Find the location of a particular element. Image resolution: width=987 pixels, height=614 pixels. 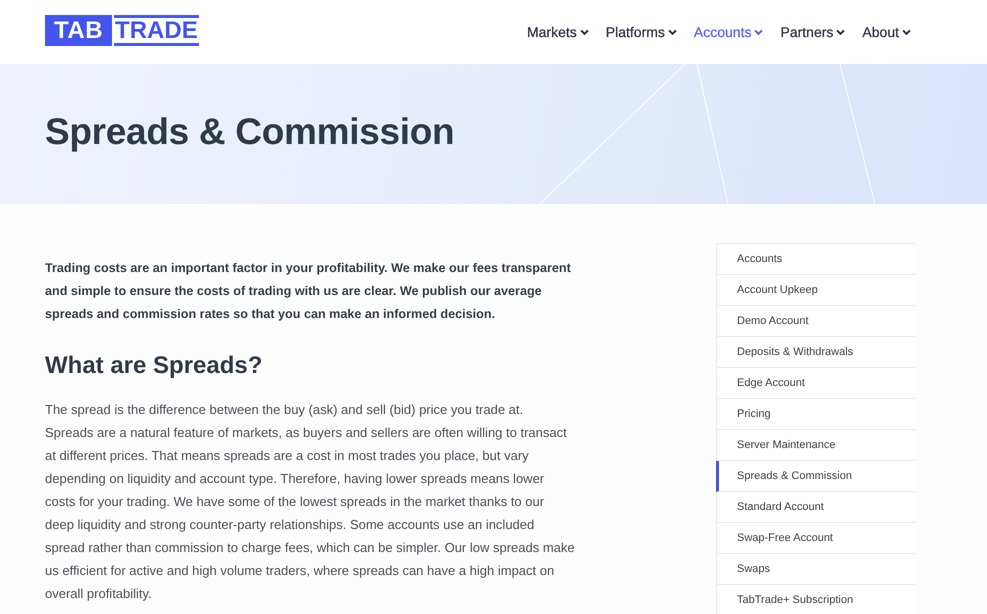

logo-wordmark: TRADE is located at coordinates (156, 30).